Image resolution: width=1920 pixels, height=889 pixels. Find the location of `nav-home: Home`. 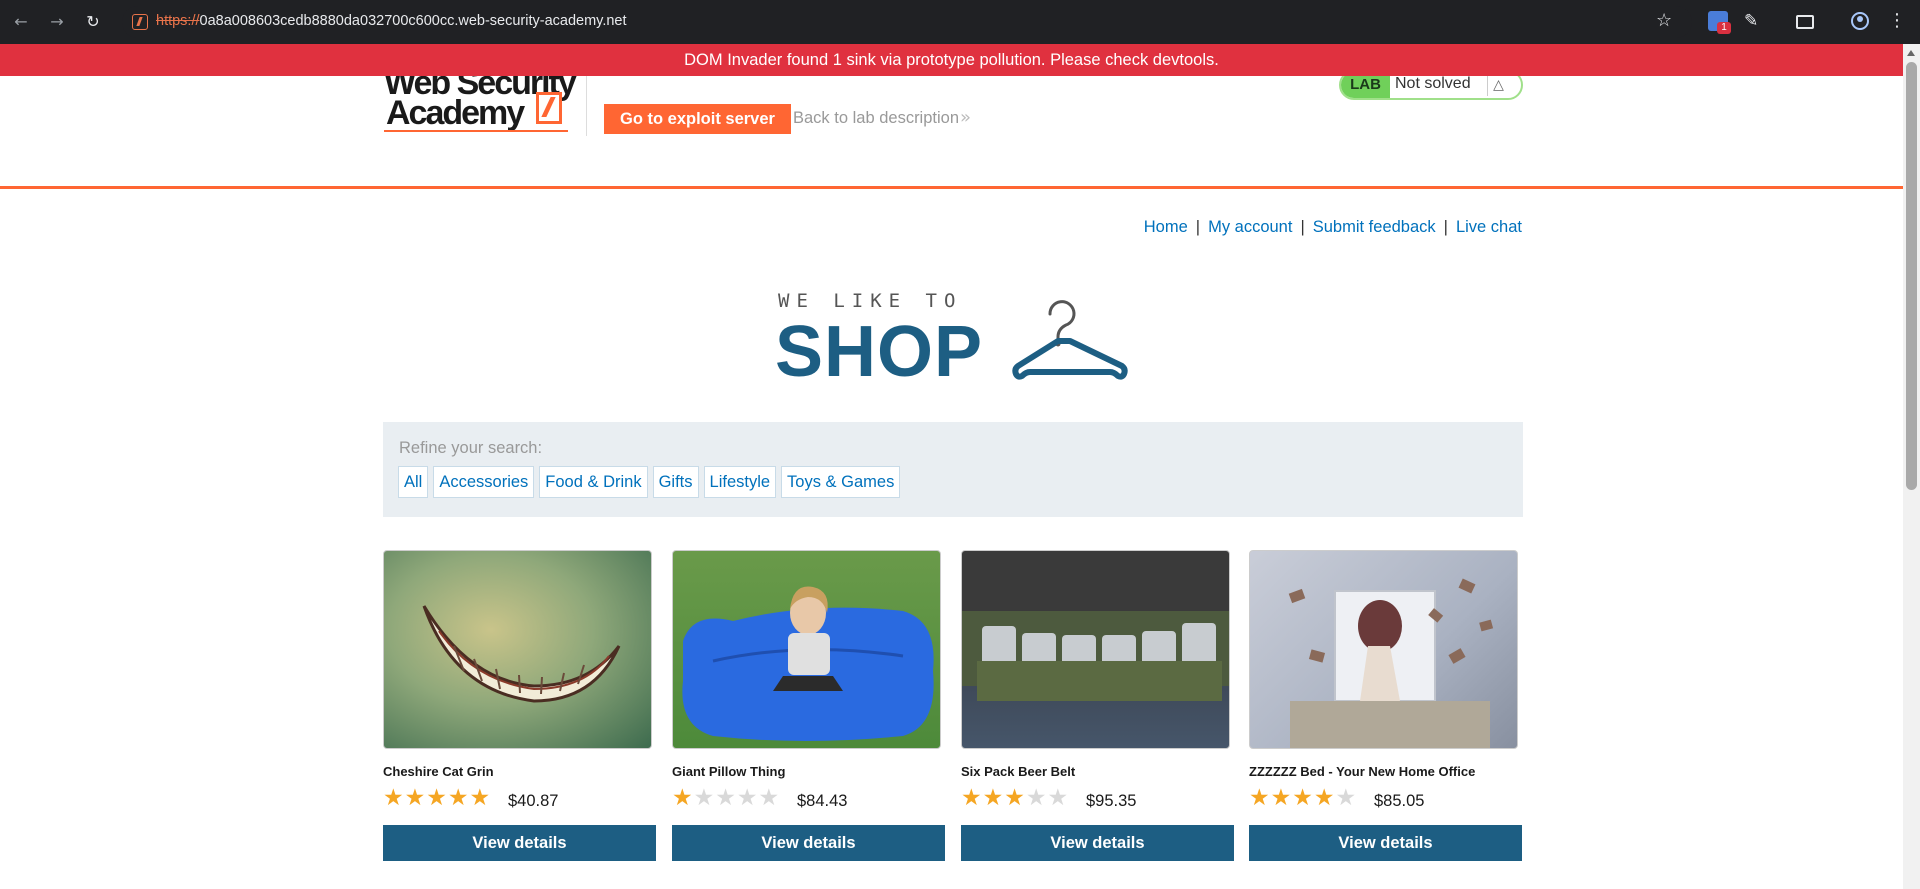

nav-home: Home is located at coordinates (1166, 227).